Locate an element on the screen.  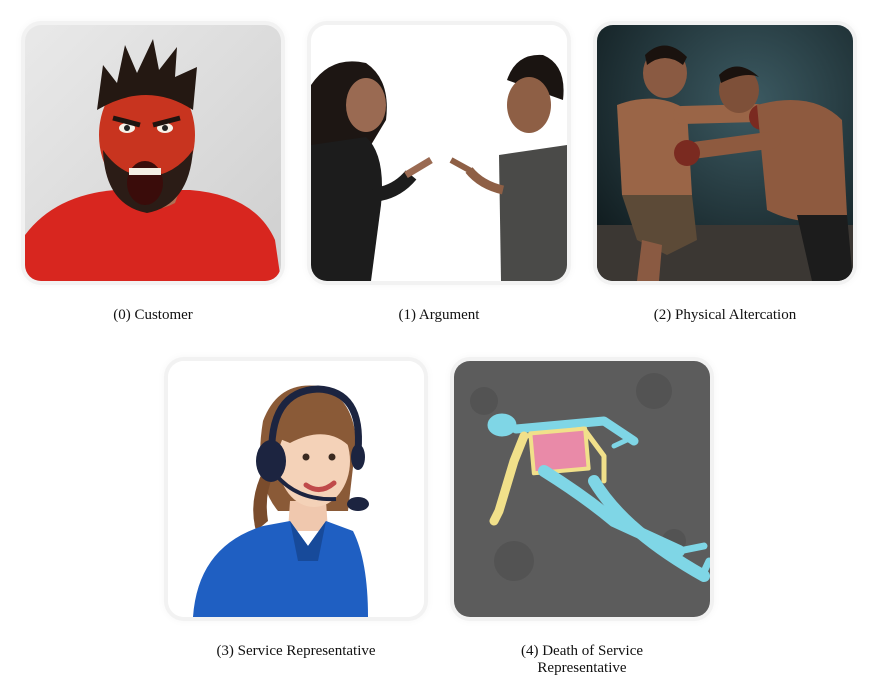
caption-physical-altercation: (2) Physical Altercation is located at coordinates (725, 315).